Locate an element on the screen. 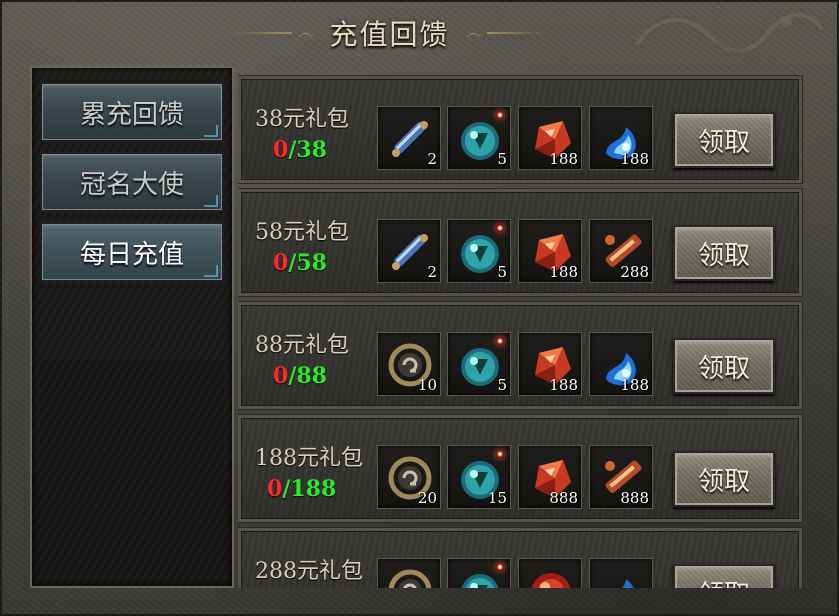 The height and width of the screenshot is (616, 839). package-row-58: 58元礼包 0/58 2 5 188 288 领取 is located at coordinates (520, 242).